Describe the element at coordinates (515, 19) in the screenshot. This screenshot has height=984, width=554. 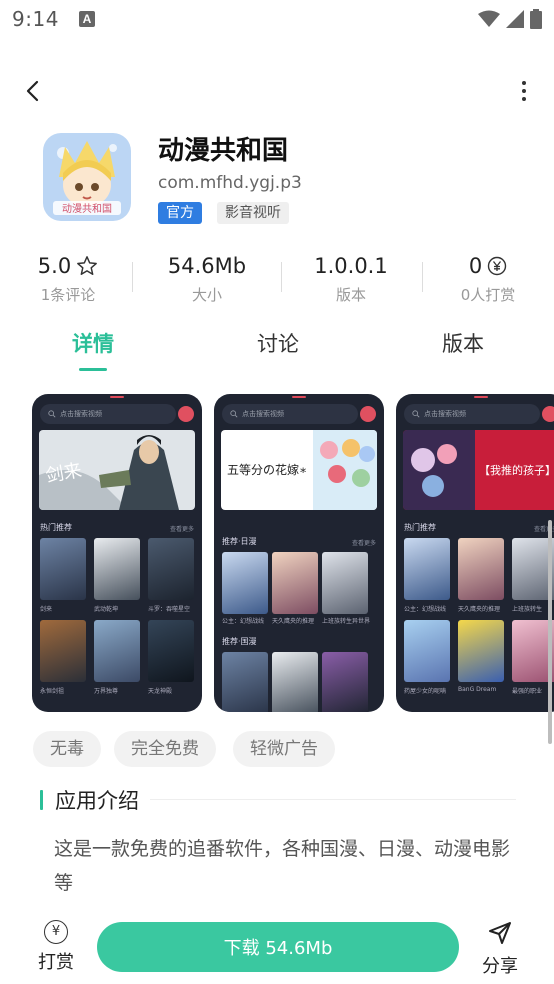
I see `signal-icon` at that location.